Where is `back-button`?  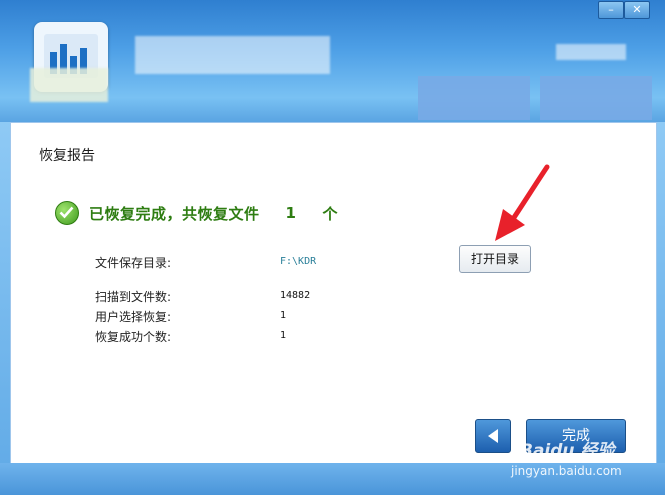
back-button is located at coordinates (493, 436).